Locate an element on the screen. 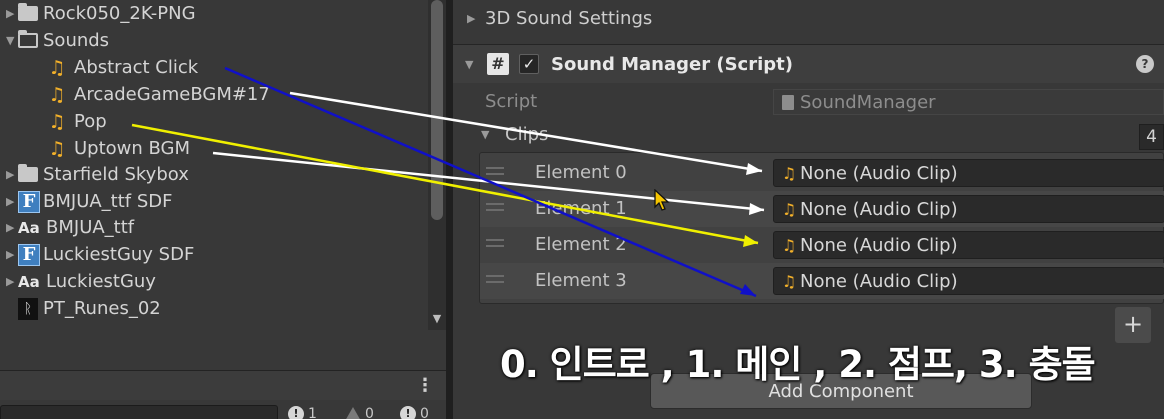 The image size is (1164, 419). list-item: Element 1 ♫ None (Audio Clip) is located at coordinates (822, 209).